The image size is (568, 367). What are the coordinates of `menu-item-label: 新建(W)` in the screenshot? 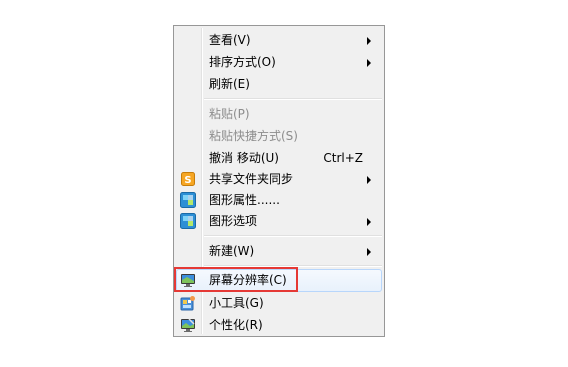 It's located at (232, 251).